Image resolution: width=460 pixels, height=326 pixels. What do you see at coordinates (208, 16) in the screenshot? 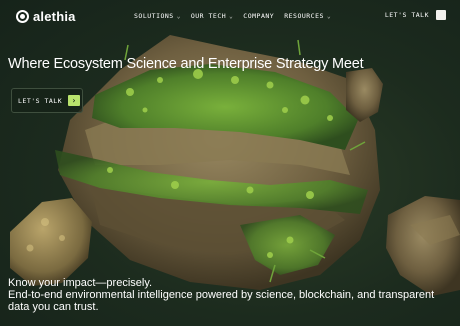
I see `nav-item-label: OUR TECH` at bounding box center [208, 16].